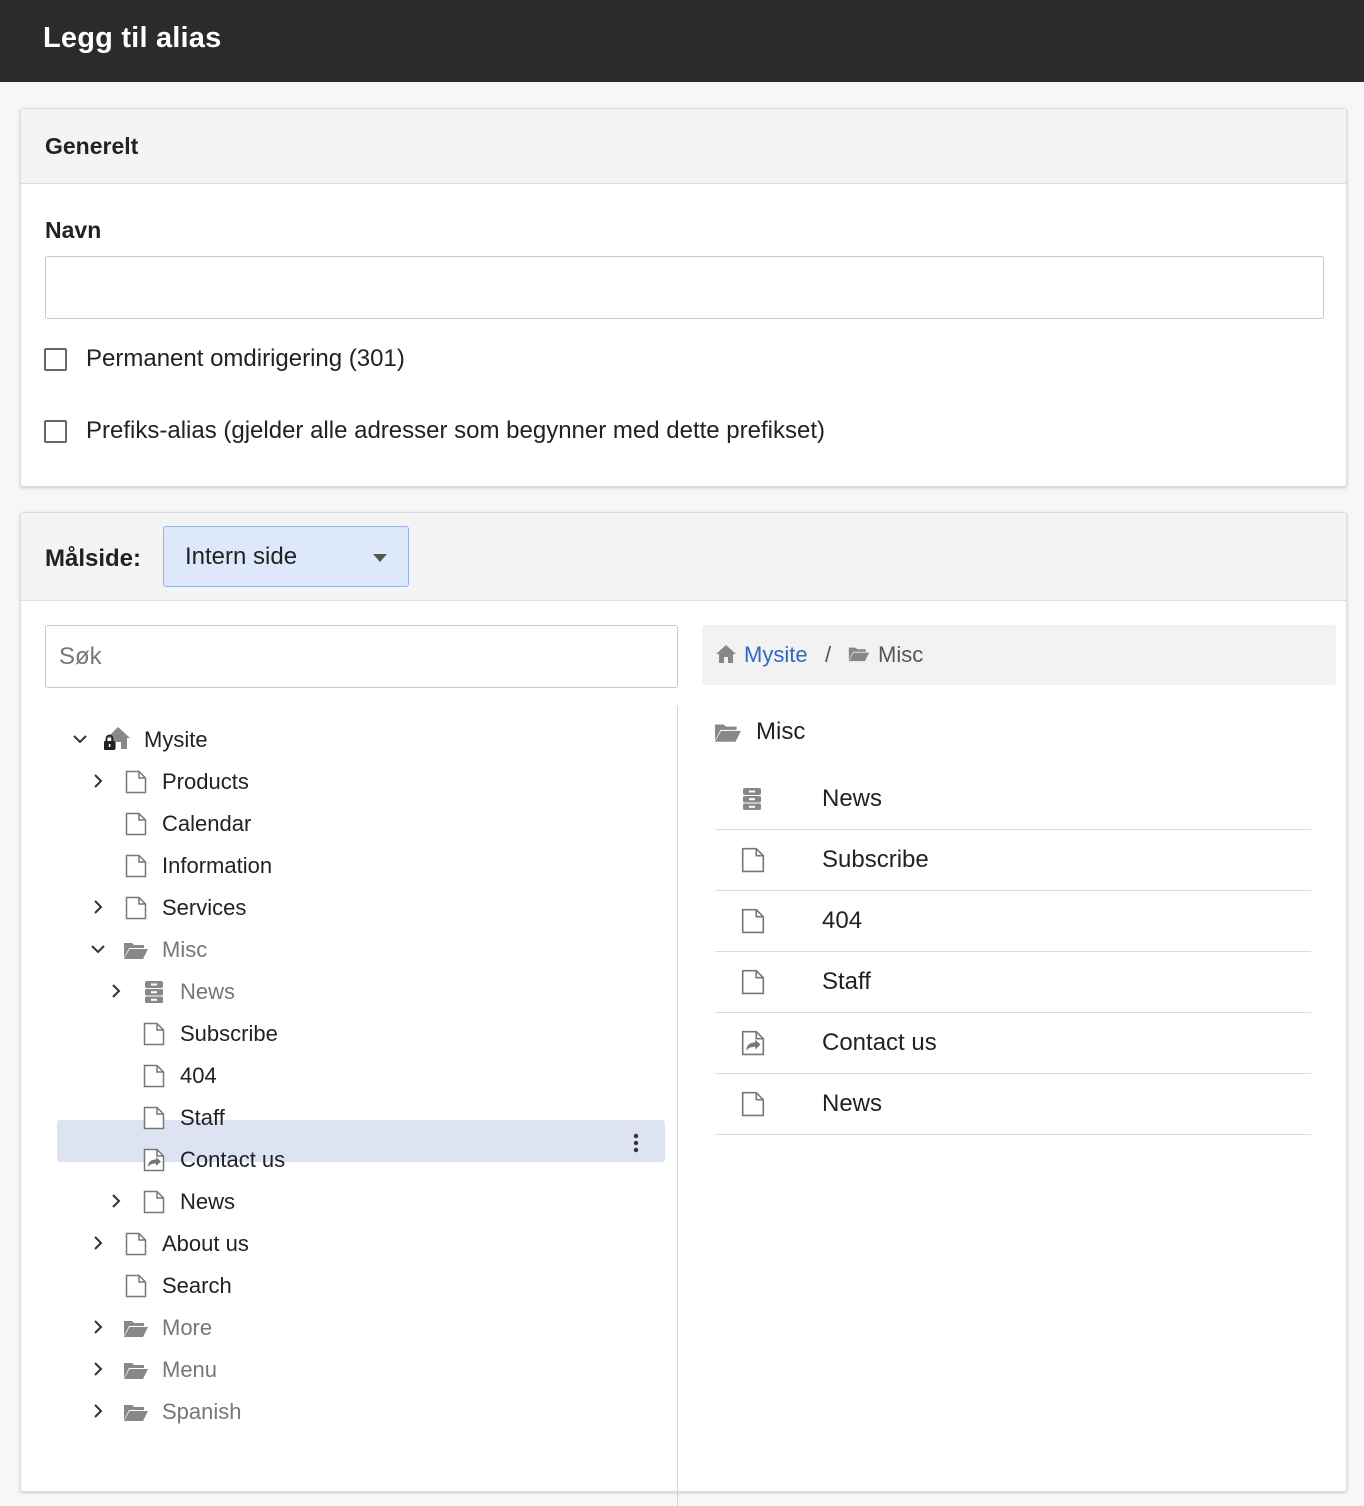  I want to click on prefix-alias-checkbox, so click(55, 431).